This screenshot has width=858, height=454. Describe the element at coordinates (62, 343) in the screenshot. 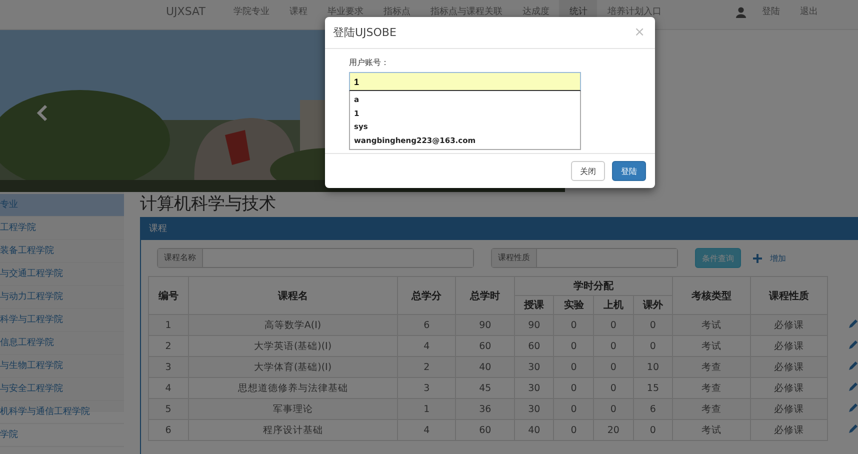

I see `sidebar-item: 信息工程学院` at that location.